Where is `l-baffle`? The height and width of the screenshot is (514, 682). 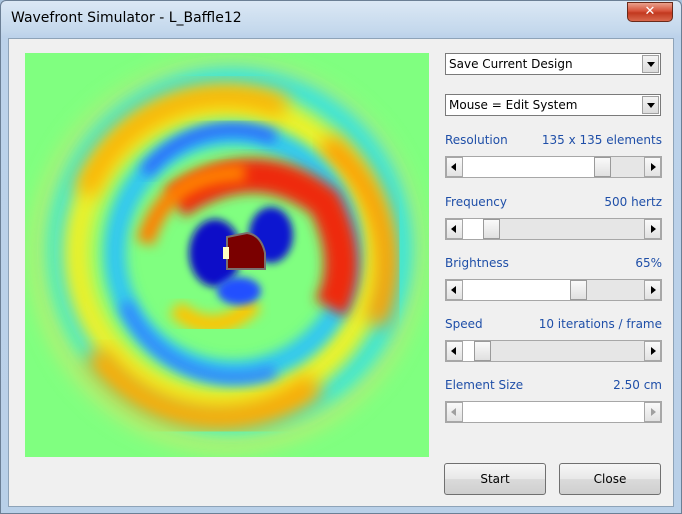 l-baffle is located at coordinates (246, 250).